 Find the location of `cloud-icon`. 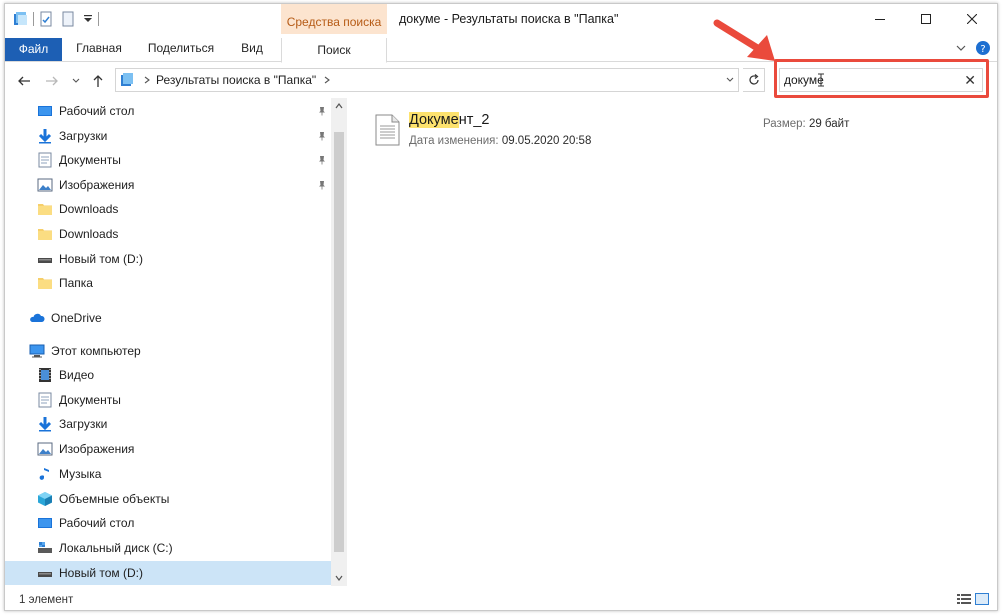

cloud-icon is located at coordinates (37, 318).